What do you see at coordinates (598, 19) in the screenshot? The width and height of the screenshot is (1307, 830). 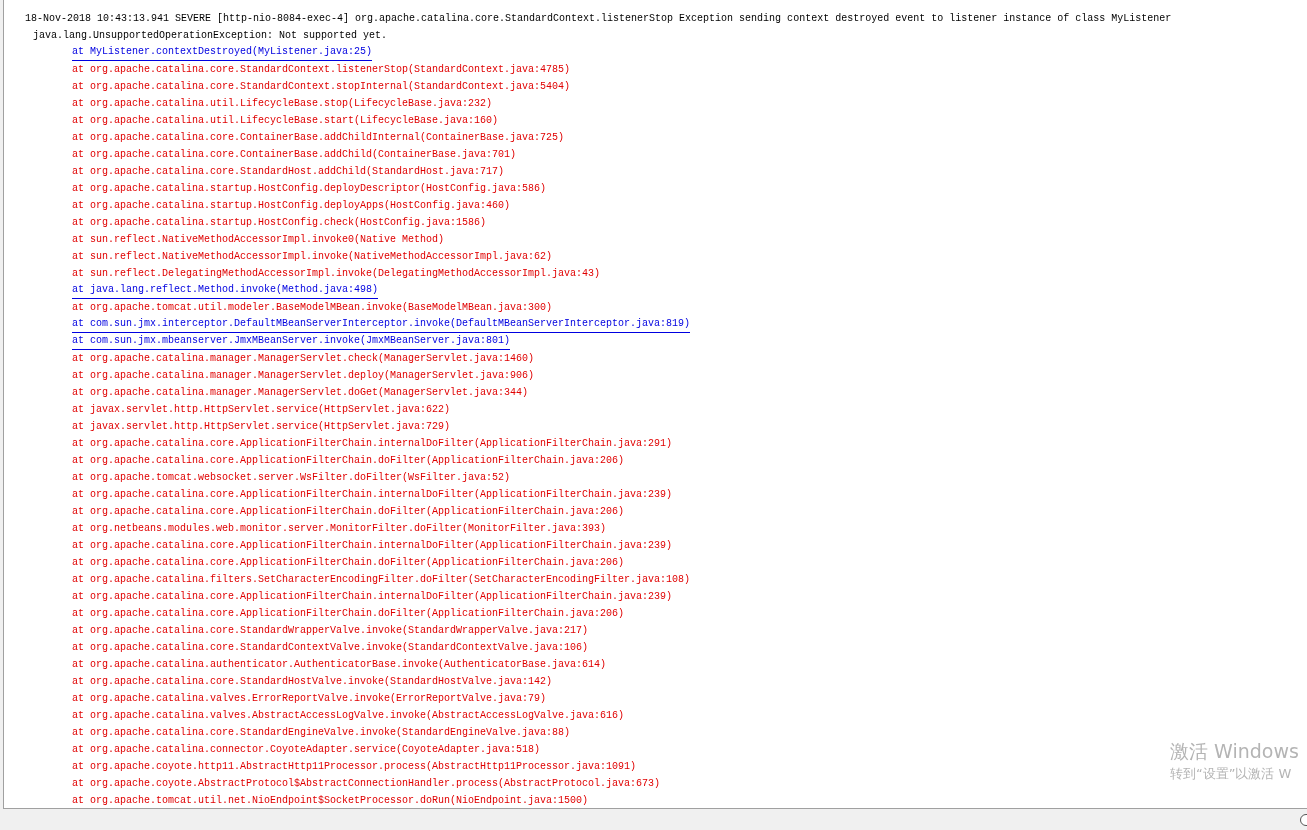 I see `log-header-line: 18-Nov-2018 10:43:13.941 SEVERE [http-nio-8084-exec-4] org.apache.catalina.core.StandardContext.listenerStop Exception sending context destroyed event to listener instance of class MyListener` at bounding box center [598, 19].